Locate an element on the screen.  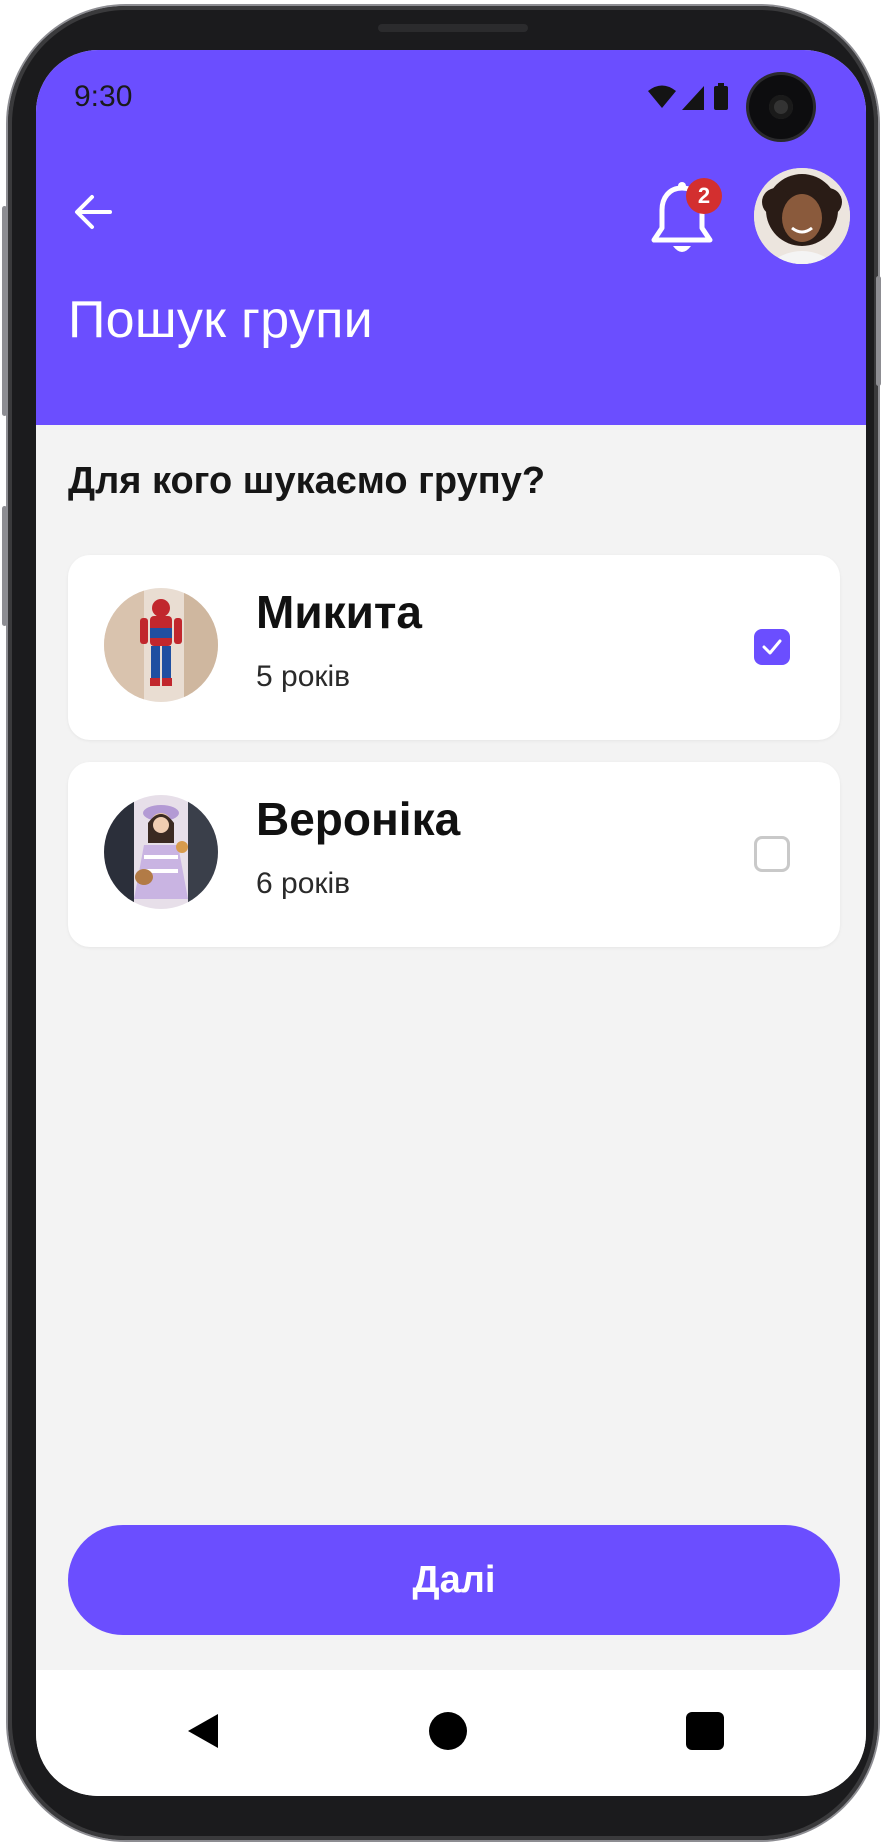
doll-image is located at coordinates (161, 852).